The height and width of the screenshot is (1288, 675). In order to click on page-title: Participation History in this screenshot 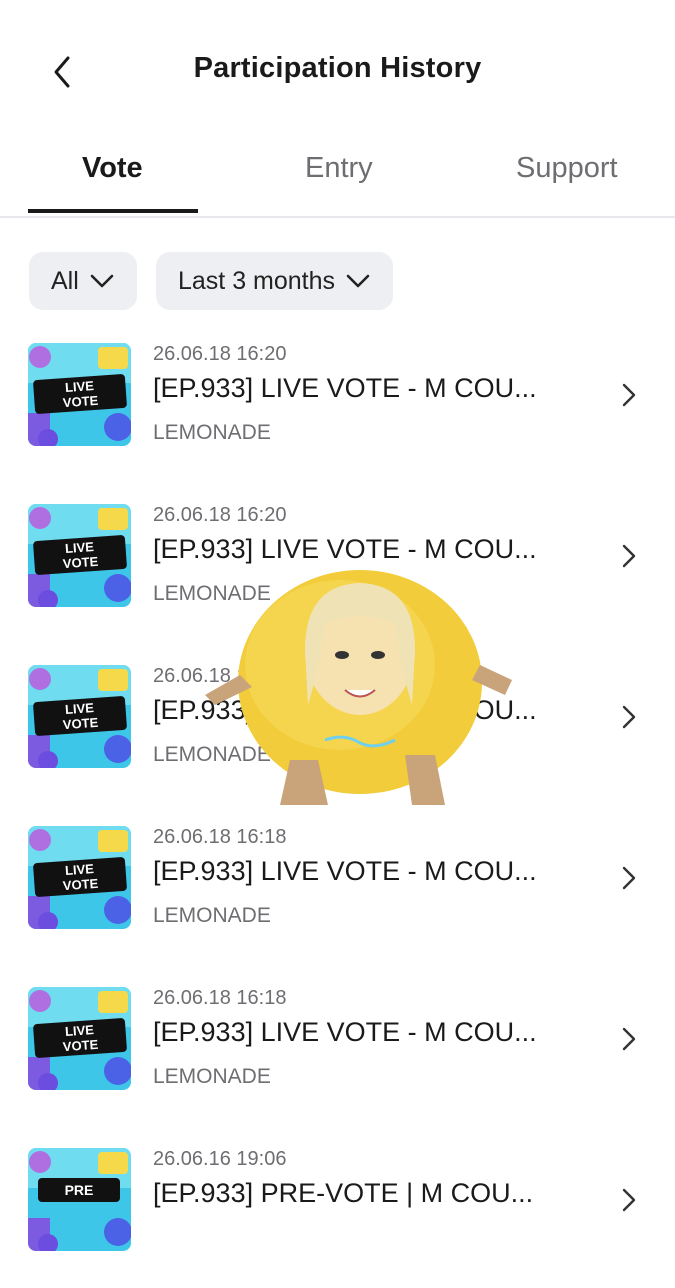, I will do `click(337, 68)`.